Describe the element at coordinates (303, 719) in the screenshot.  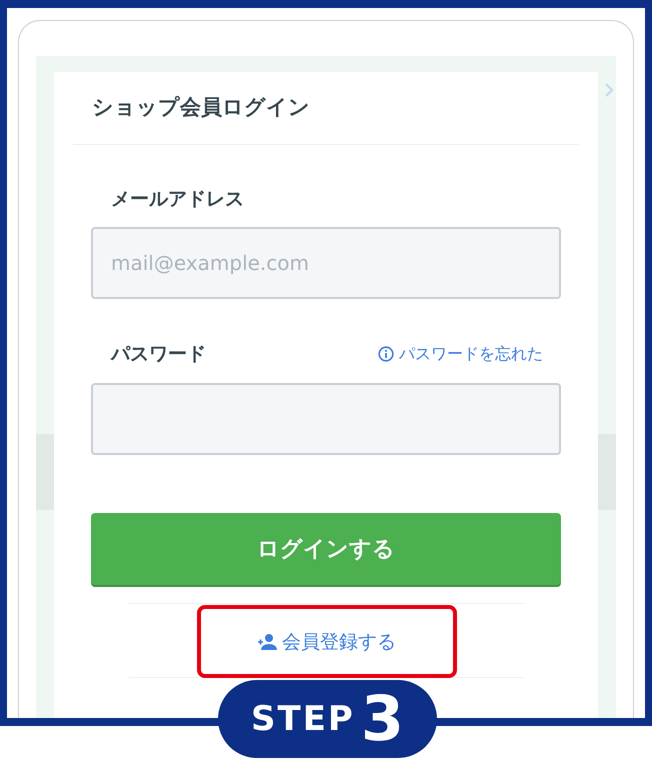
I see `step-label: STEP` at that location.